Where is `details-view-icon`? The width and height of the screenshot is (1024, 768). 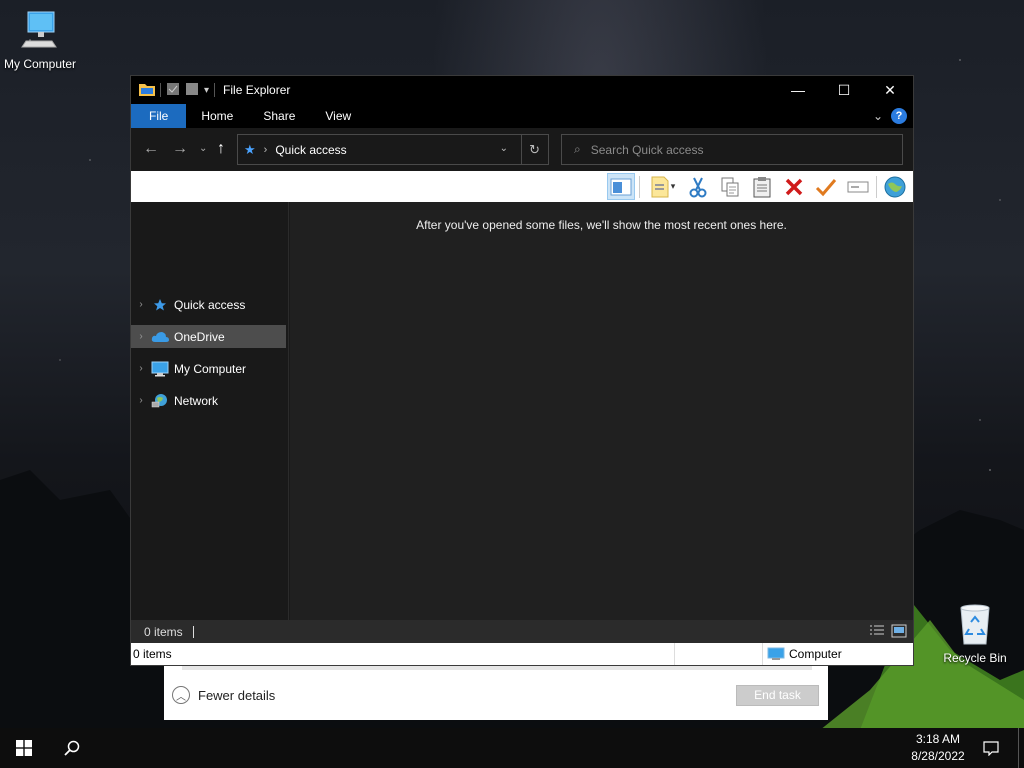
details-view-icon is located at coordinates (877, 632).